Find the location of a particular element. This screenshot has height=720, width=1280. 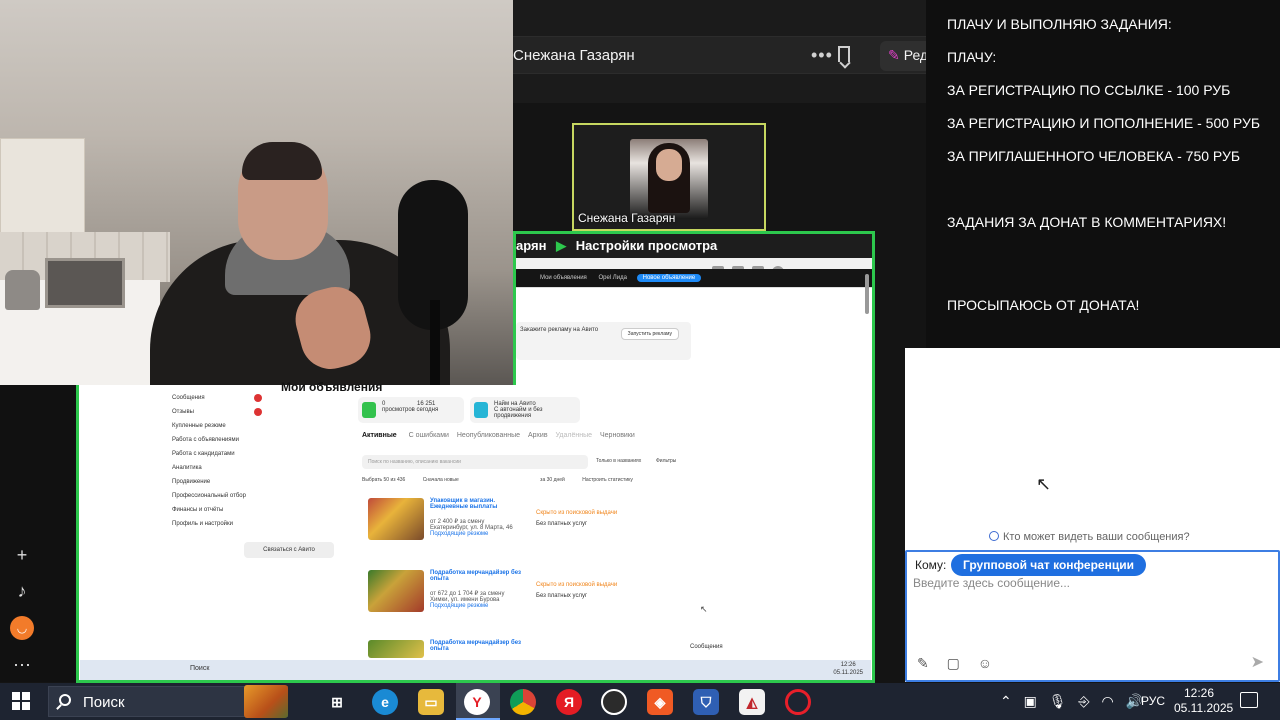

notifications-icon is located at coordinates (1249, 700).